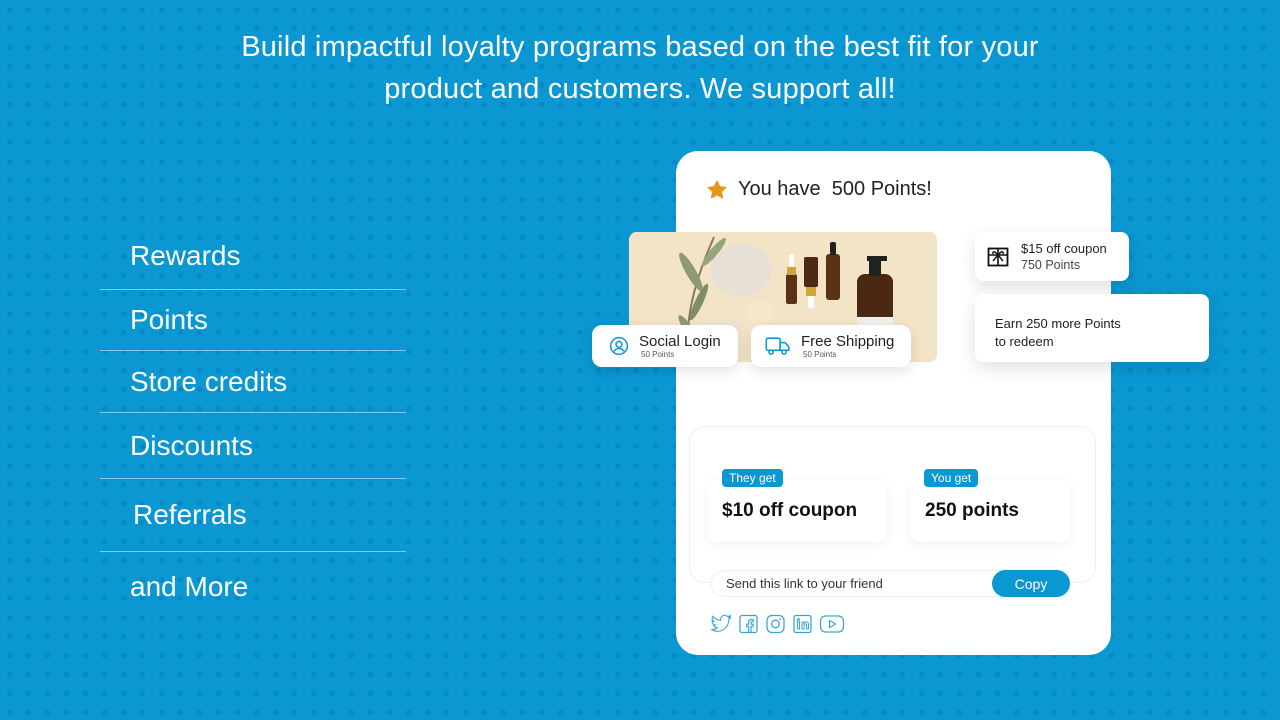 Image resolution: width=1280 pixels, height=720 pixels. What do you see at coordinates (717, 189) in the screenshot?
I see `star-icon` at bounding box center [717, 189].